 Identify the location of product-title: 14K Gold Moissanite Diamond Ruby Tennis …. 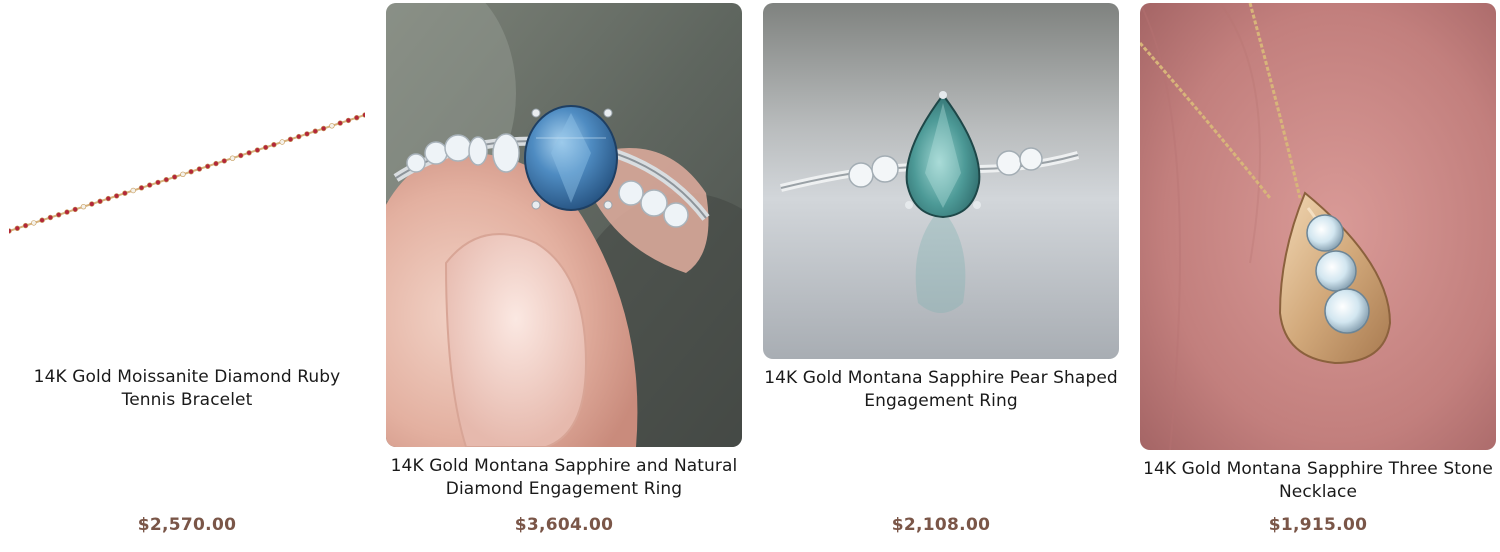
(187, 389).